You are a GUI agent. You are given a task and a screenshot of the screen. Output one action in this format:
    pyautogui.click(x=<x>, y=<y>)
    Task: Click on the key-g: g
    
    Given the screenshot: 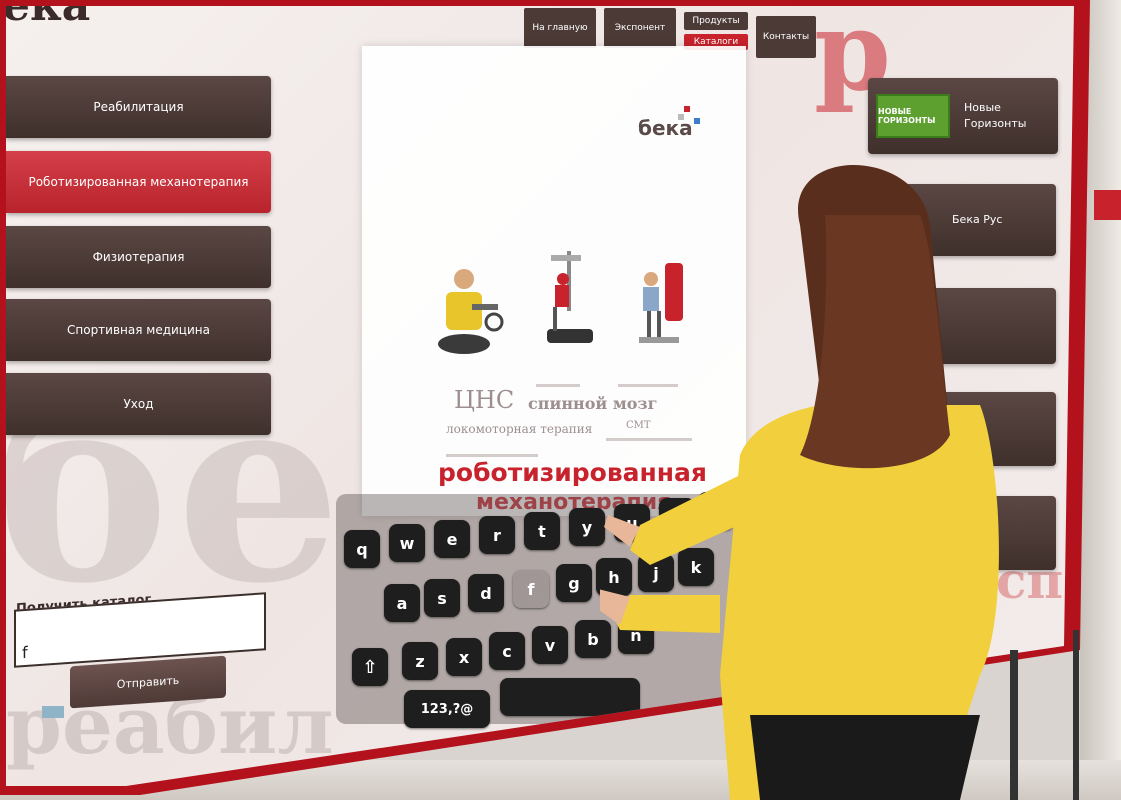 What is the action you would take?
    pyautogui.click(x=574, y=583)
    